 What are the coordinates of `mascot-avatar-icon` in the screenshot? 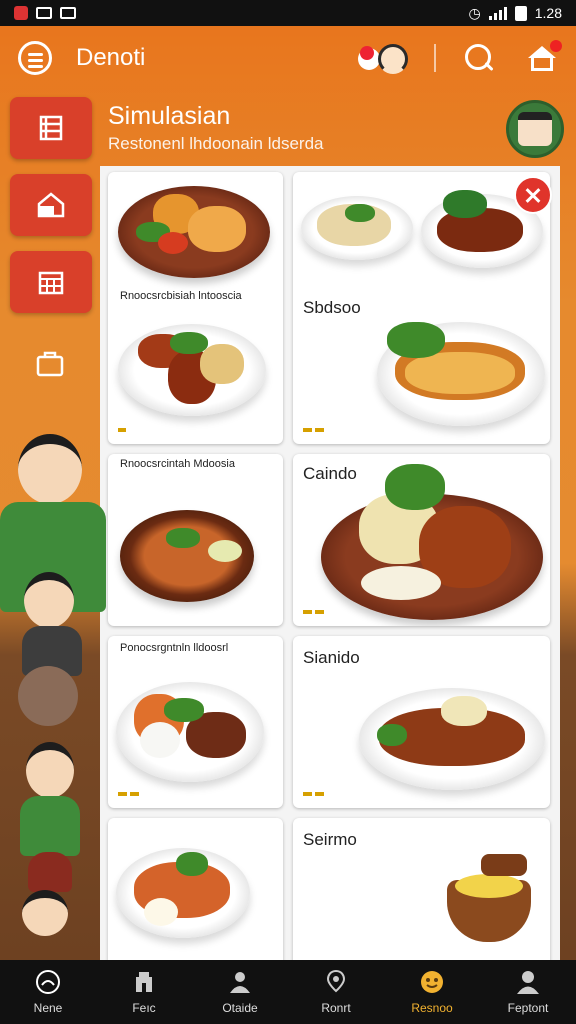 It's located at (384, 58).